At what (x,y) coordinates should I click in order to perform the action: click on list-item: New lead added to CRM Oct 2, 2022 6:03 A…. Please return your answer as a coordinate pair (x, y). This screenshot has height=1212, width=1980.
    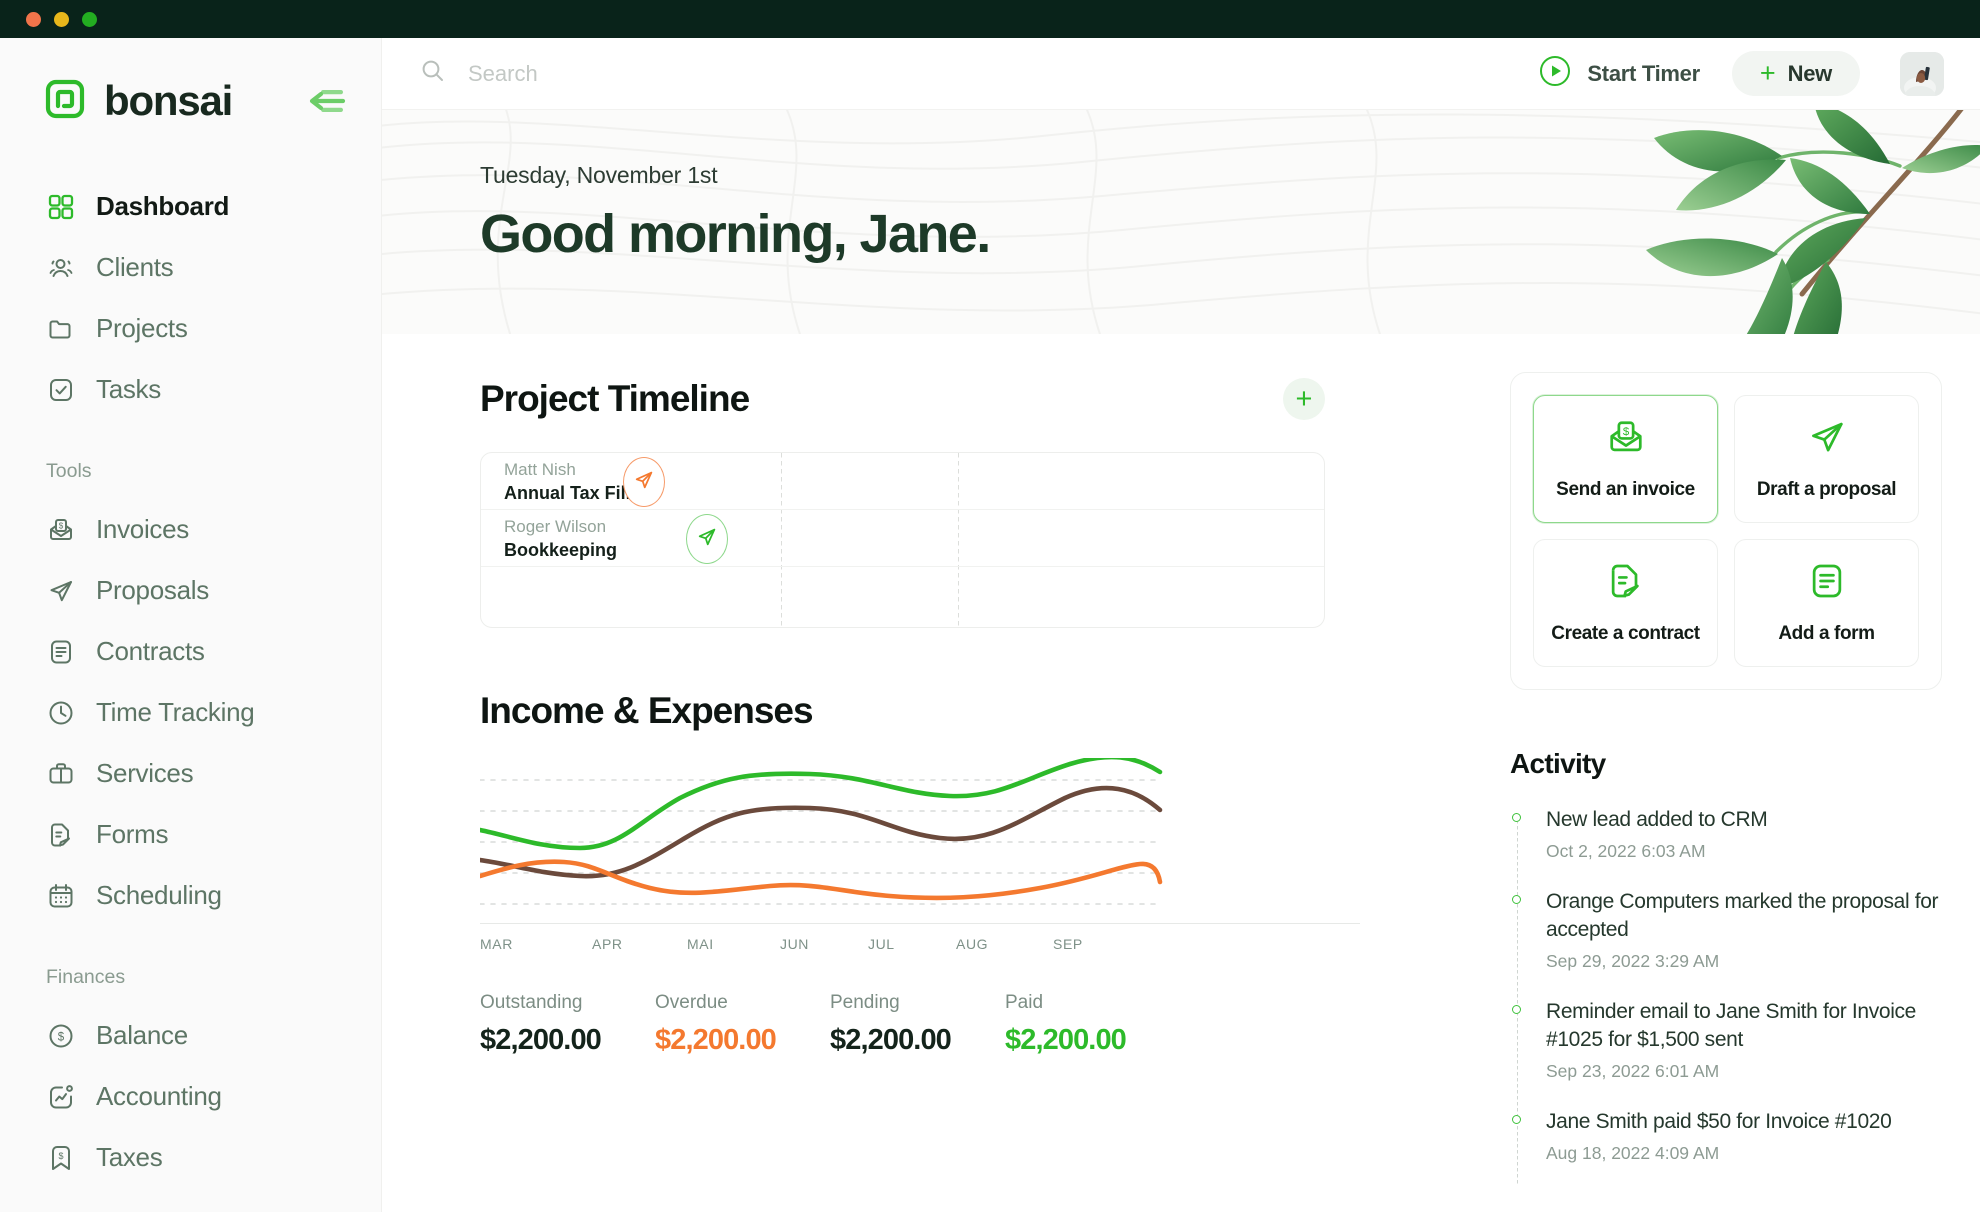
    Looking at the image, I should click on (1736, 834).